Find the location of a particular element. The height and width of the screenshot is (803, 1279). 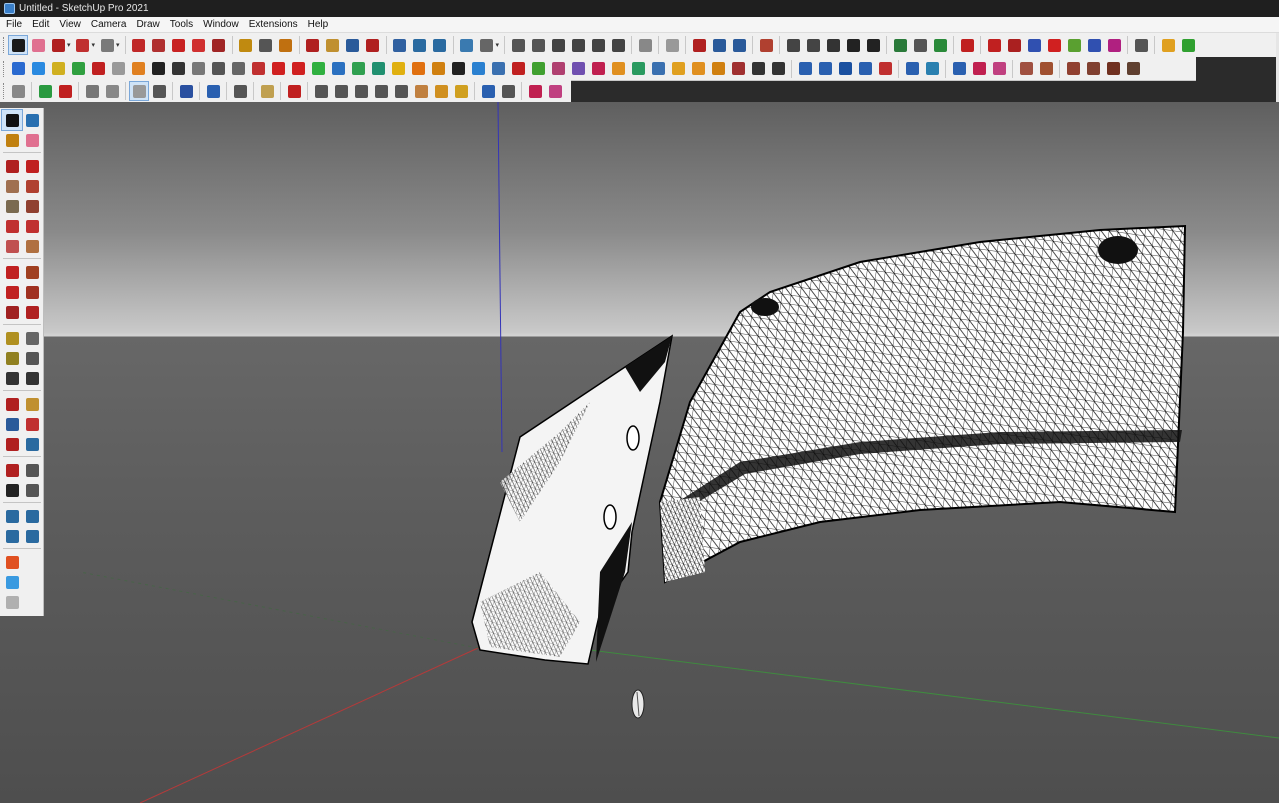

tool-bar-button is located at coordinates (159, 91).